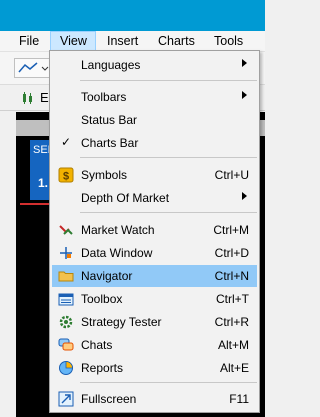 The width and height of the screenshot is (320, 417). What do you see at coordinates (43, 183) in the screenshot?
I see `sell-price: 1.` at bounding box center [43, 183].